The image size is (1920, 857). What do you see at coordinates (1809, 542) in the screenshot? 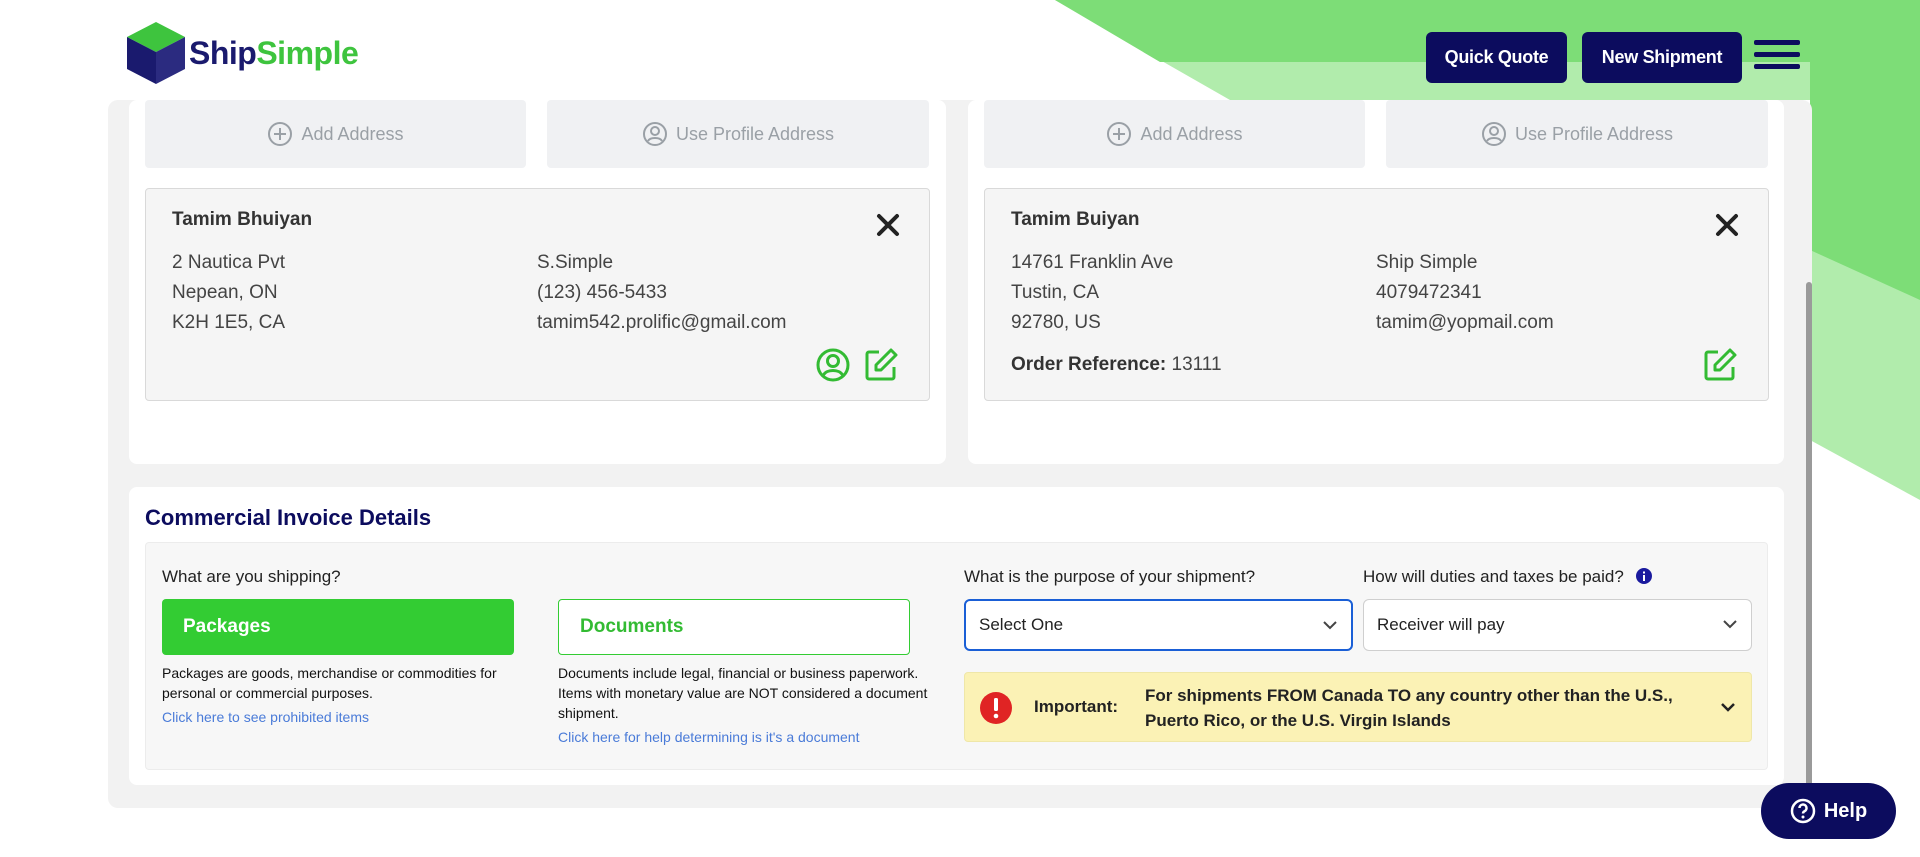
I see `scrollbar` at bounding box center [1809, 542].